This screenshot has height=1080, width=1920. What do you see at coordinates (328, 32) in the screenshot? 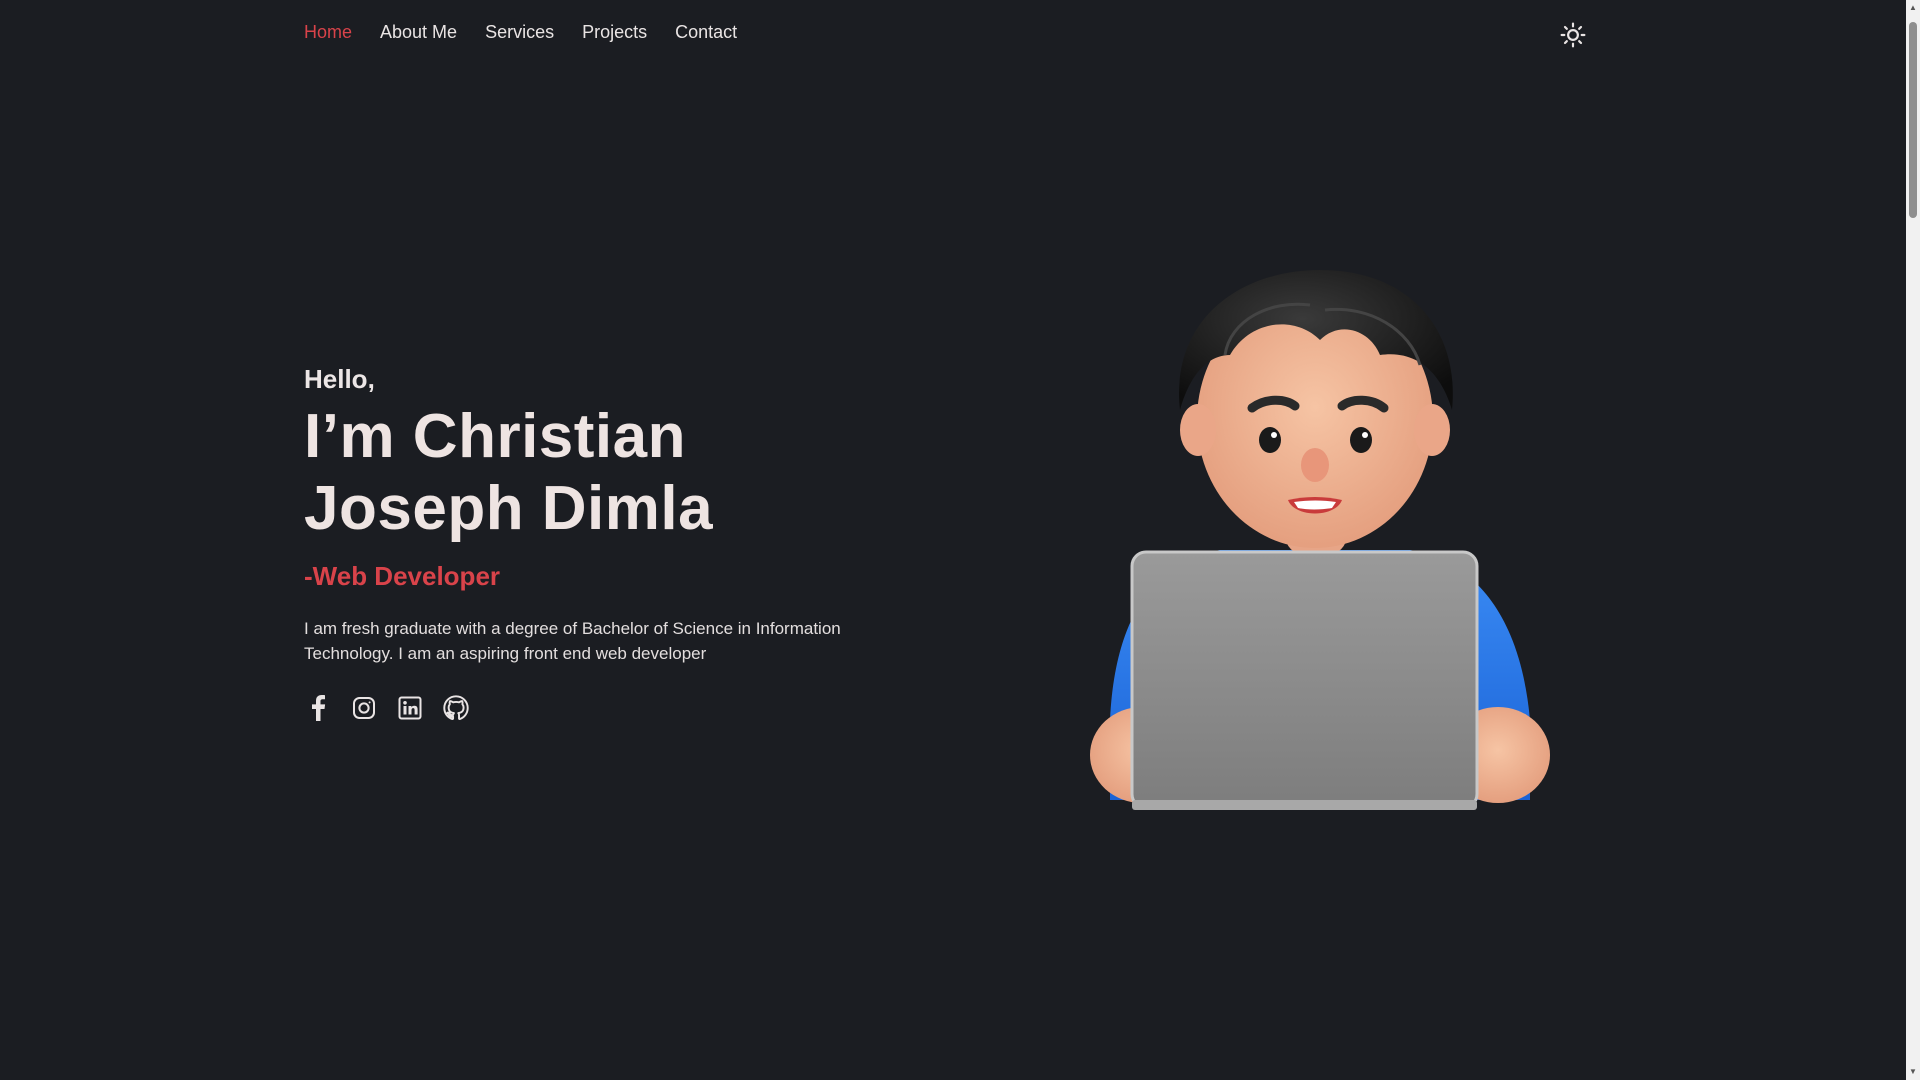
I see `nav-home: Home` at bounding box center [328, 32].